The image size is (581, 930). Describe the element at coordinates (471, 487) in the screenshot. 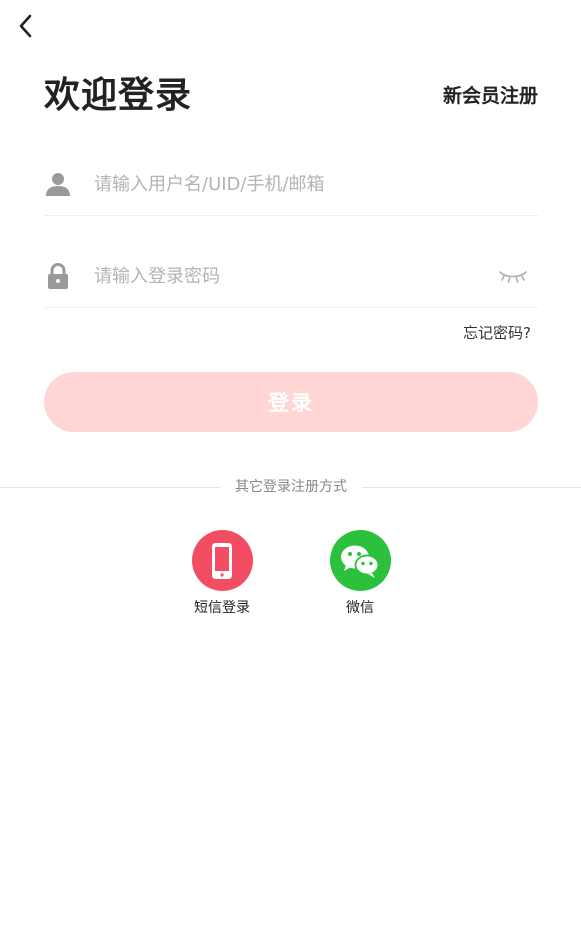

I see `divider-line-right` at that location.